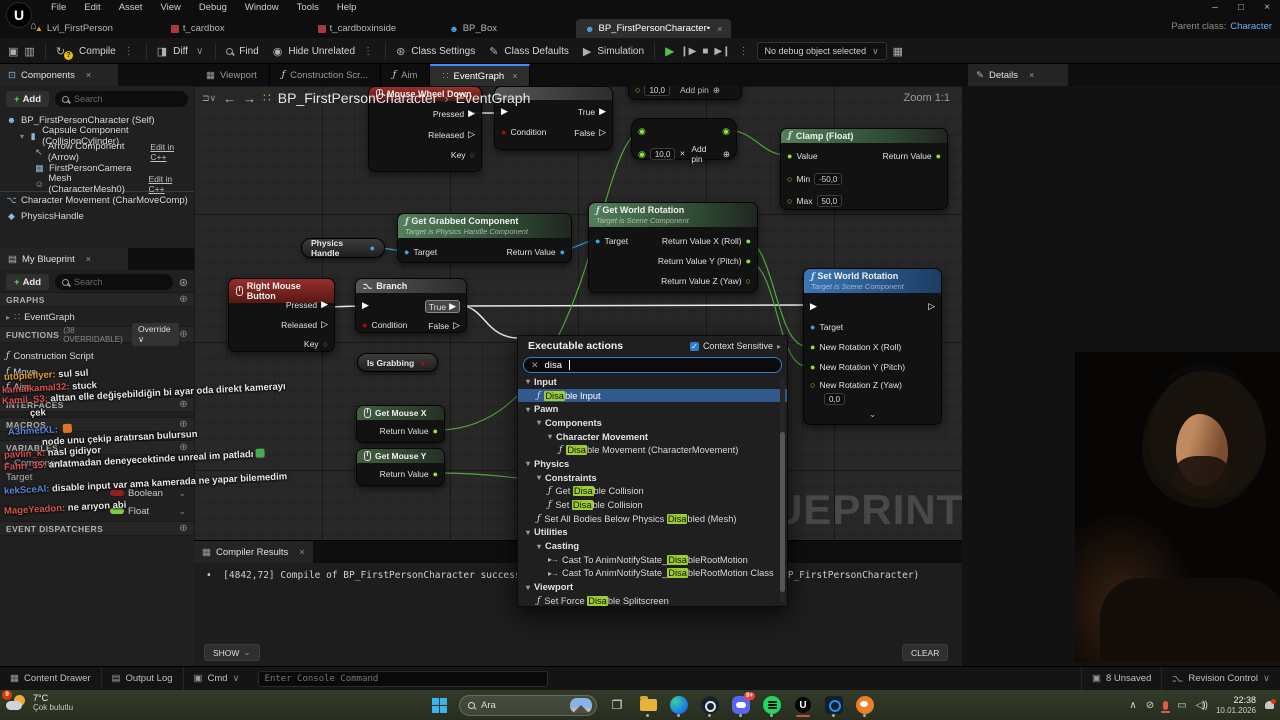 This screenshot has height=720, width=1280. I want to click on eye-closed-icon: ⌄, so click(182, 493).